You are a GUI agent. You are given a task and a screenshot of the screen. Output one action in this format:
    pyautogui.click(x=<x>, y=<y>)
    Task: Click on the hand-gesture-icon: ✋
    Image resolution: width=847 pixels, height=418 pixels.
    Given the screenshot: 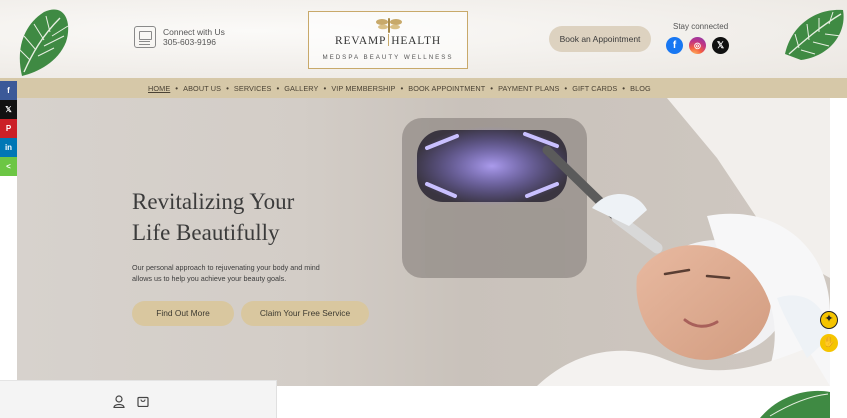 What is the action you would take?
    pyautogui.click(x=829, y=343)
    